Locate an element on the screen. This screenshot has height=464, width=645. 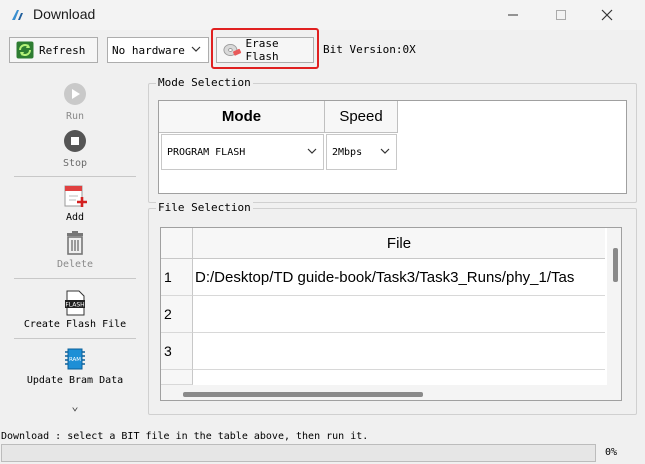
file-column-header: File is located at coordinates (399, 243).